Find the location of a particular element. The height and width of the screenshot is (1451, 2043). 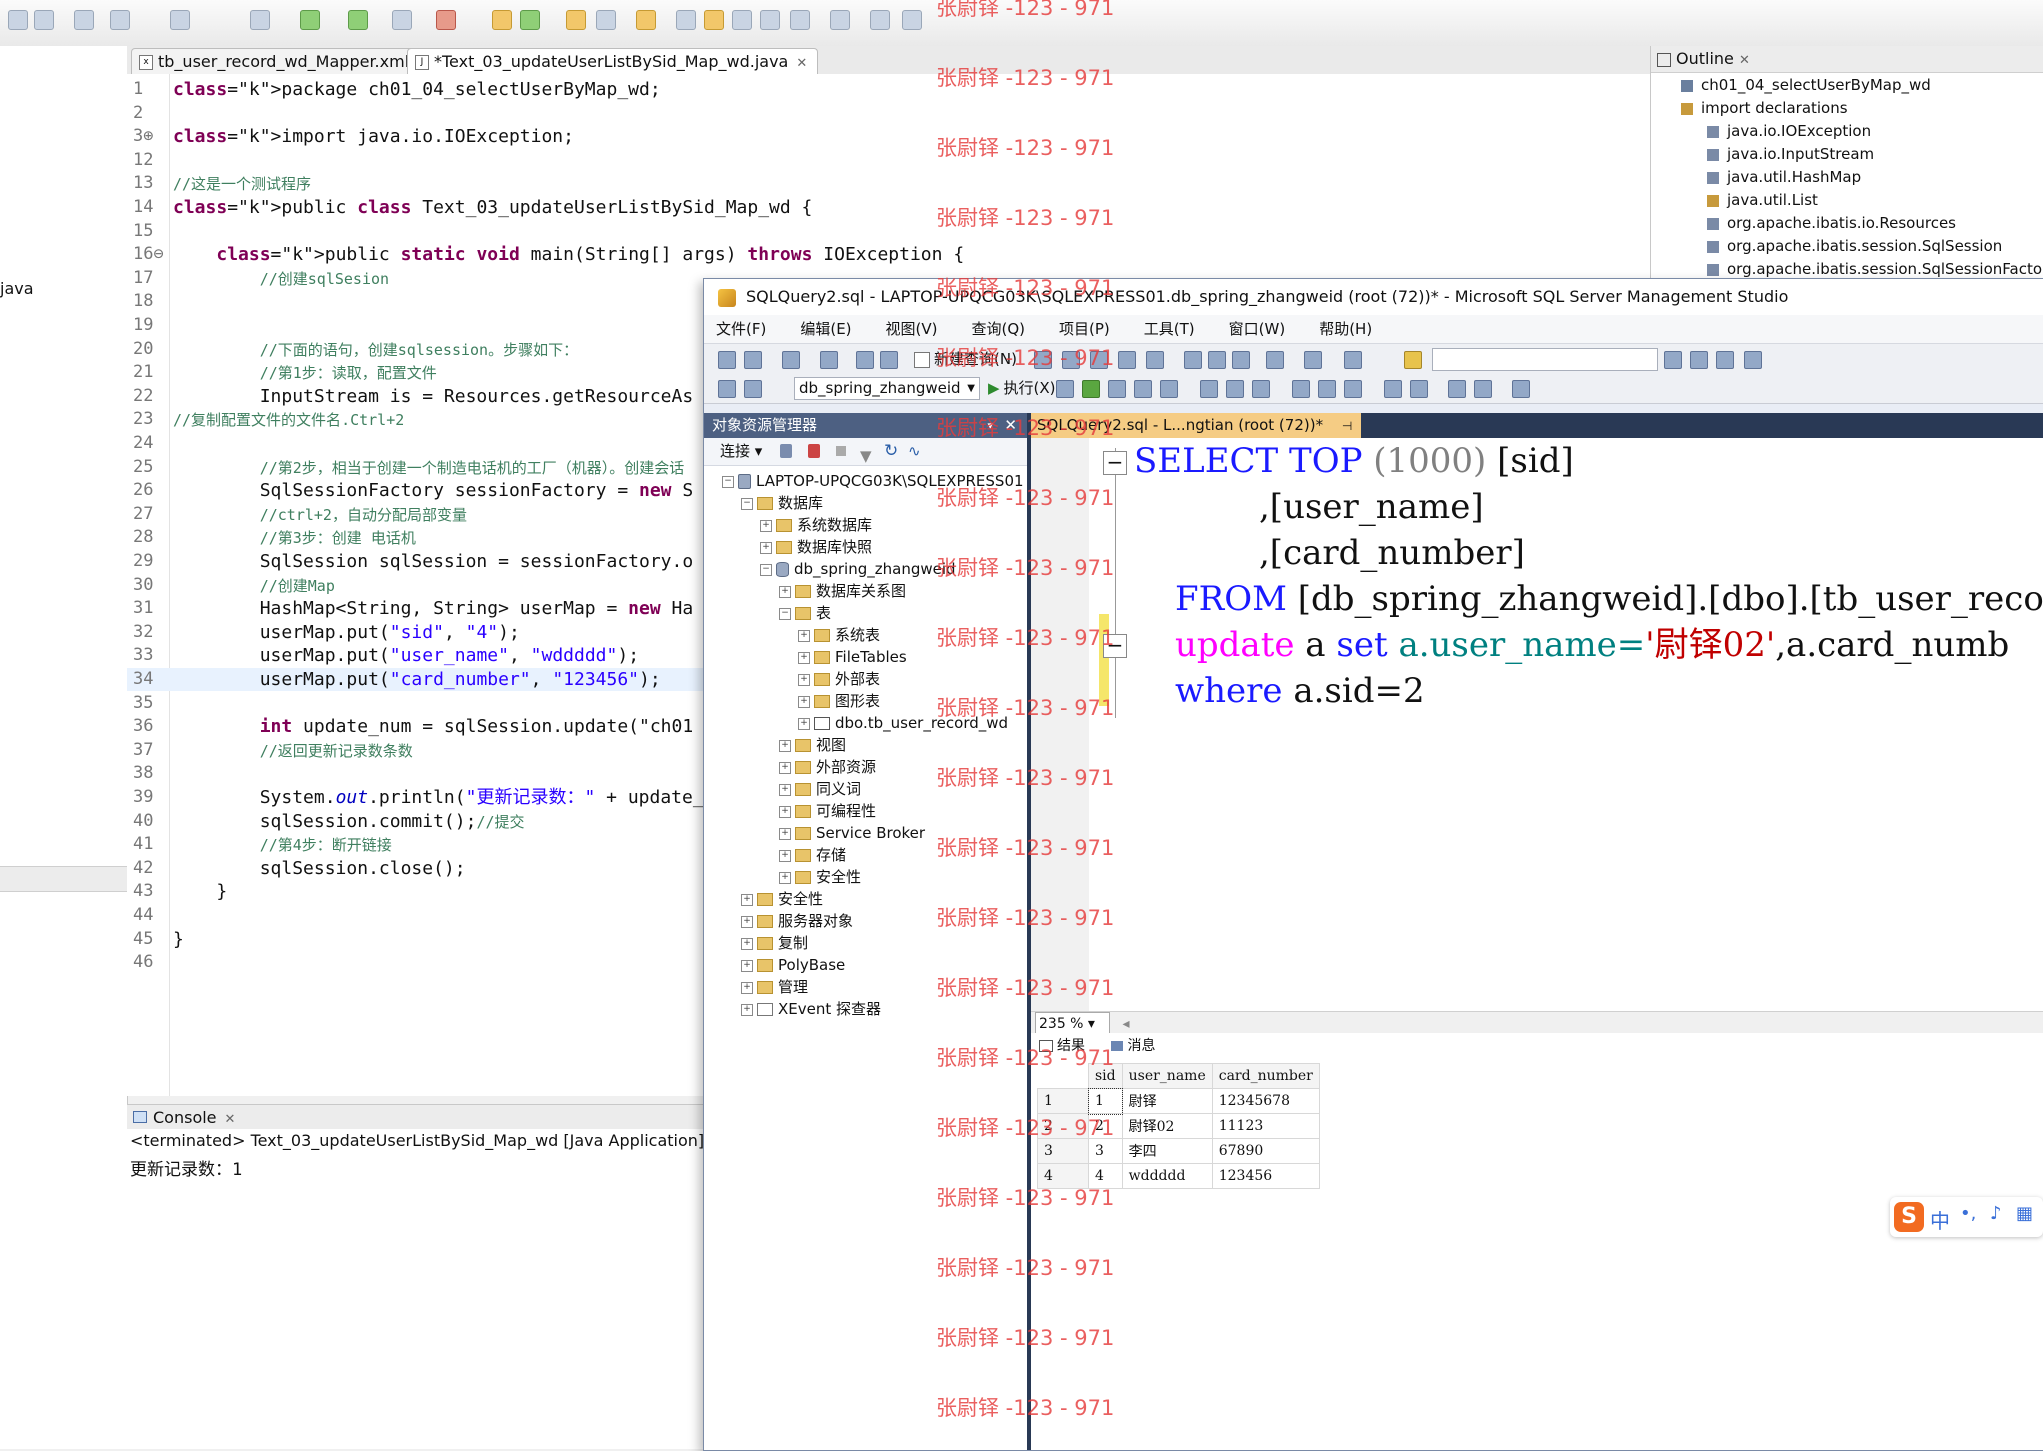

menu-project: 项目(P) is located at coordinates (1084, 329).